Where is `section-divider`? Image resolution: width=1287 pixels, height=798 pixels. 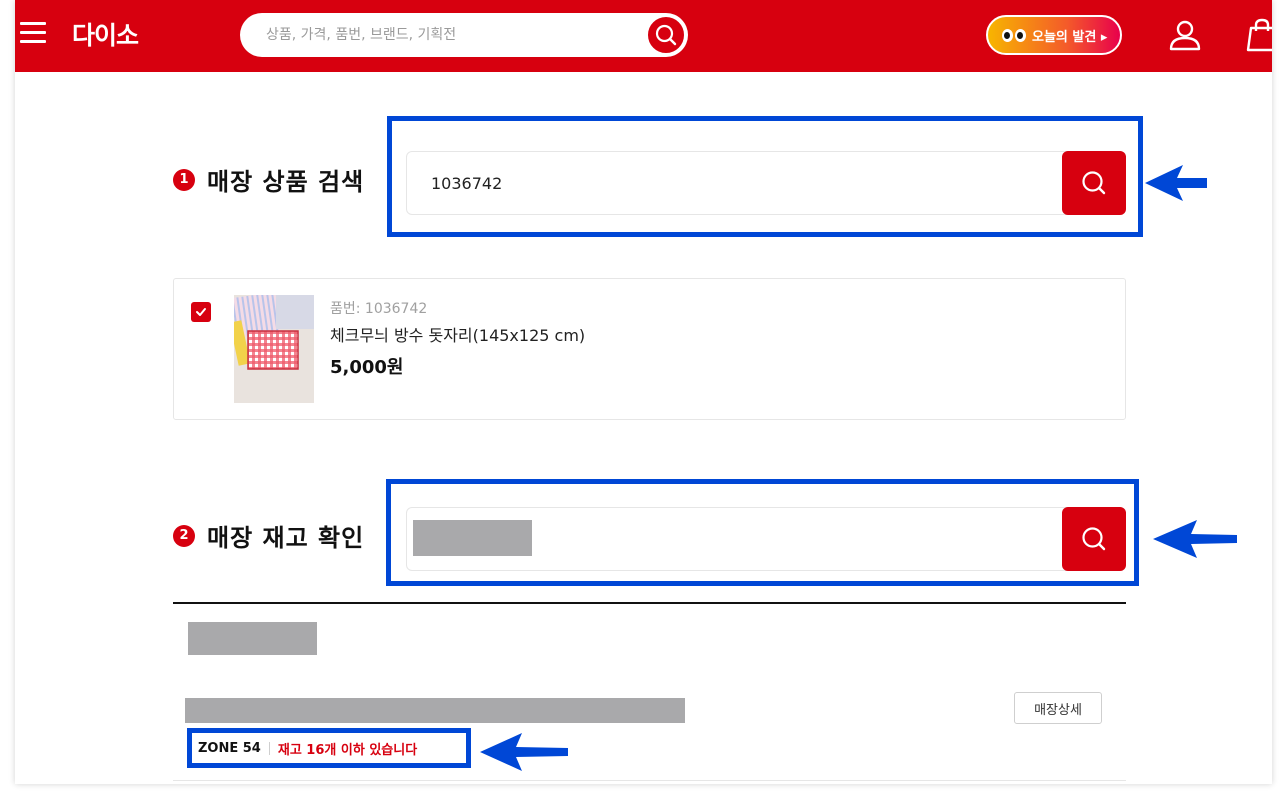 section-divider is located at coordinates (649, 603).